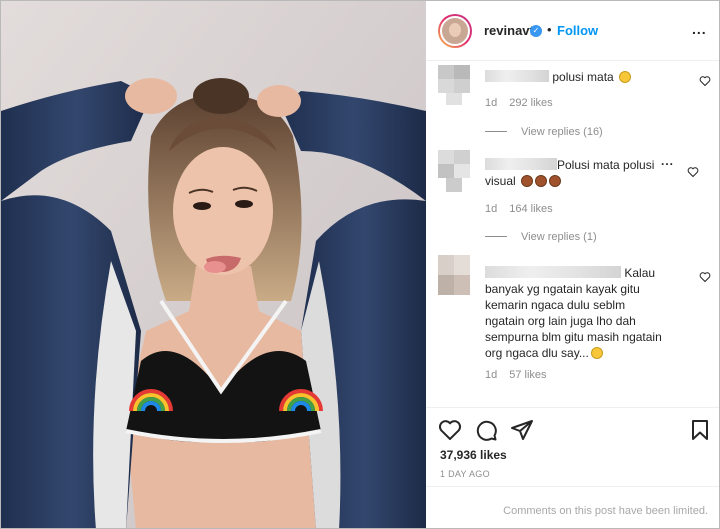 This screenshot has width=720, height=529. I want to click on comment-limited-bar: Comments on this post have been limited., so click(572, 507).